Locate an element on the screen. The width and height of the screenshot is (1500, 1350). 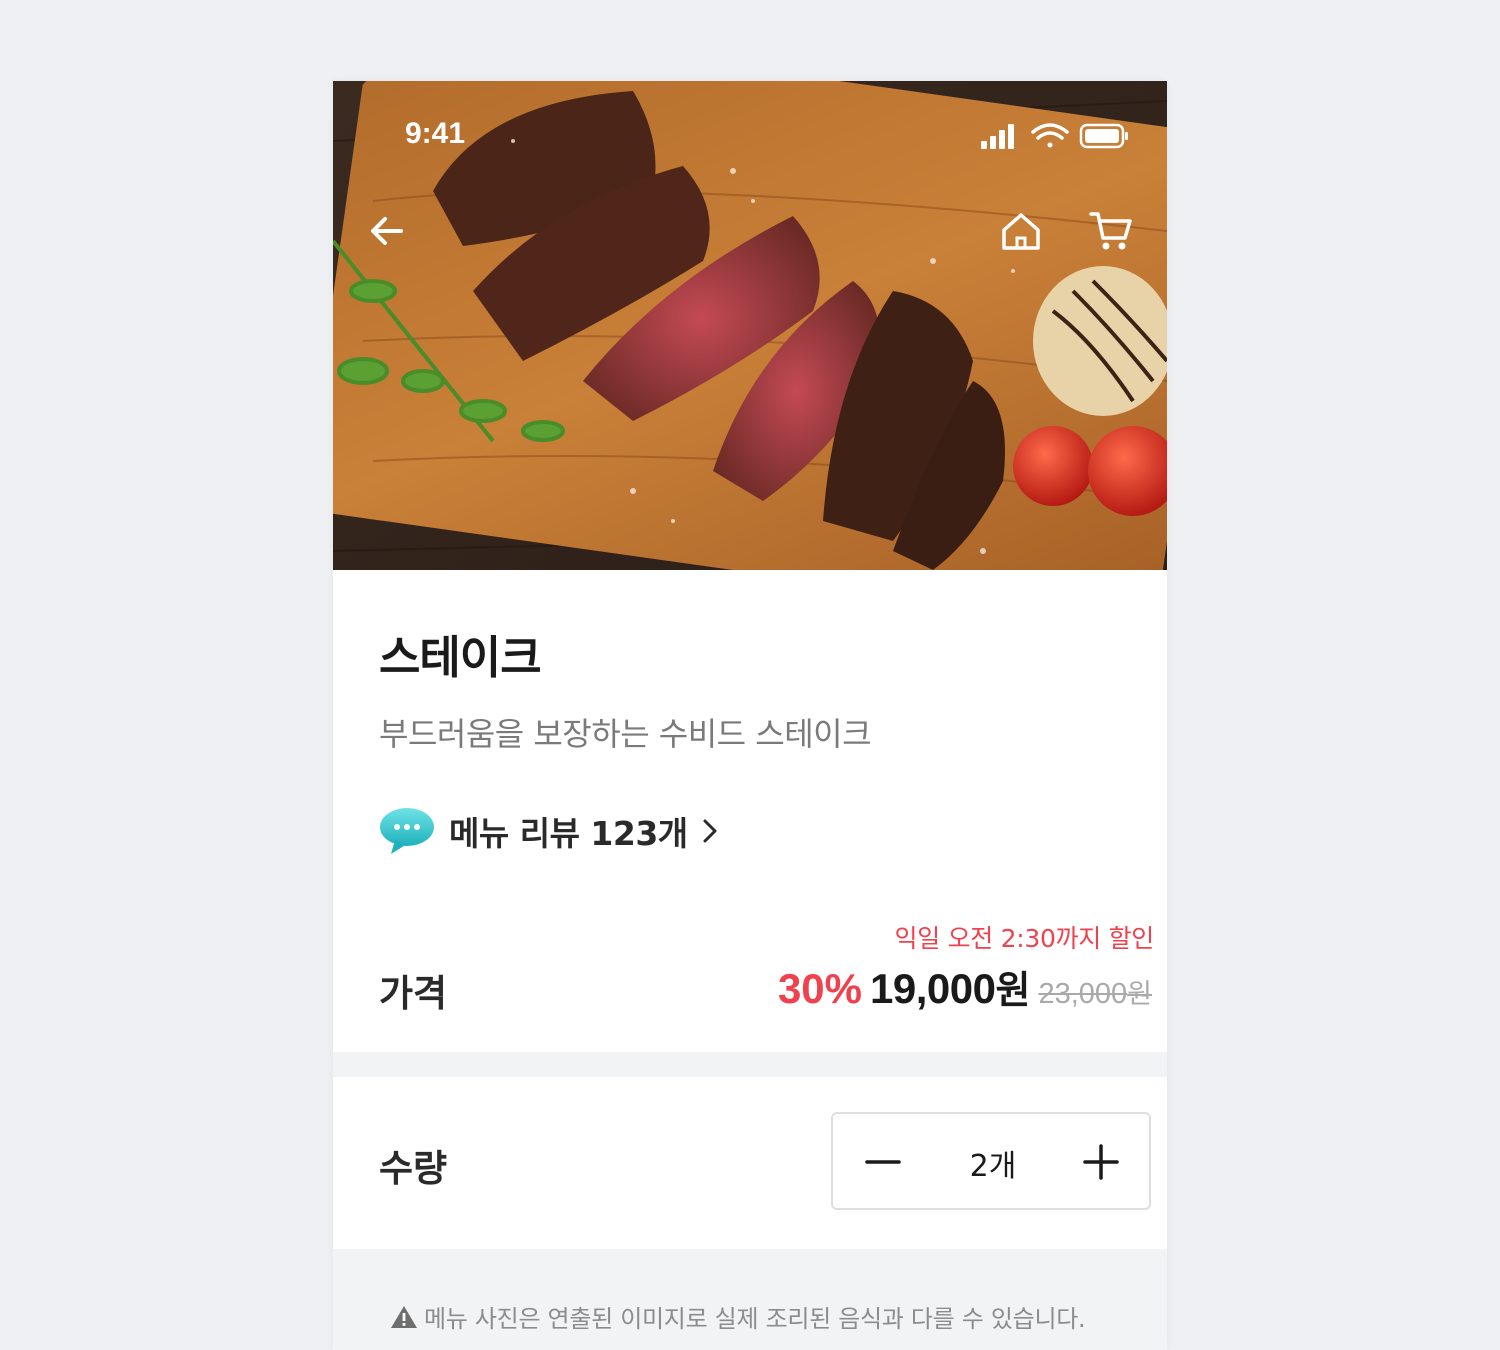
discount-rate: 30% is located at coordinates (820, 988).